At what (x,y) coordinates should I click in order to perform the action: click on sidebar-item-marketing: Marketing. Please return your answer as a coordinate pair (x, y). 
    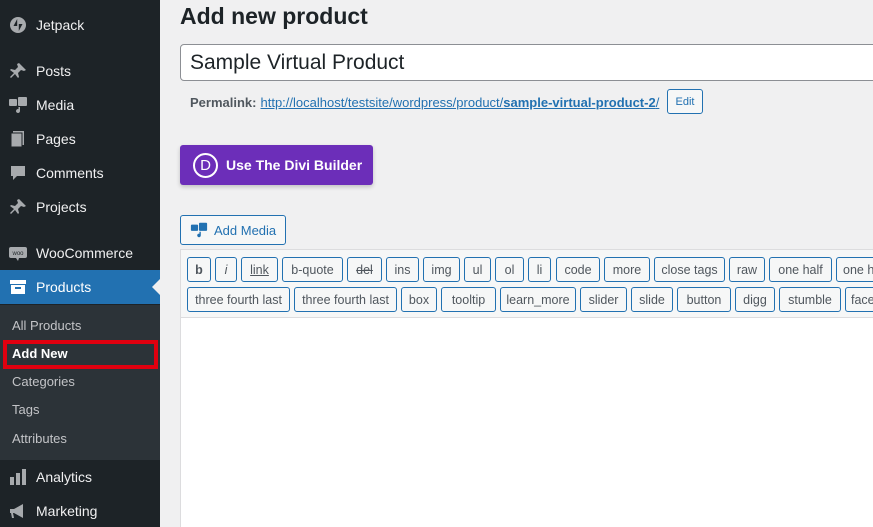
    Looking at the image, I should click on (80, 510).